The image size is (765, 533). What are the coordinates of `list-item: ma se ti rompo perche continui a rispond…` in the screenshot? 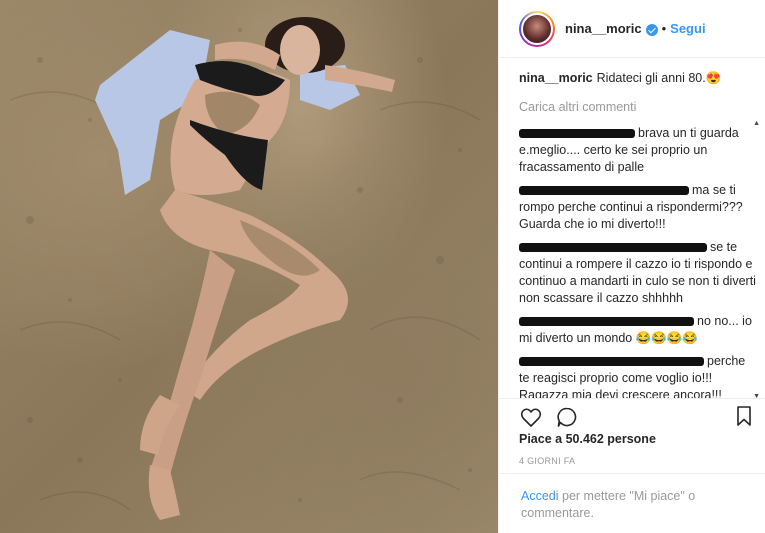 It's located at (638, 207).